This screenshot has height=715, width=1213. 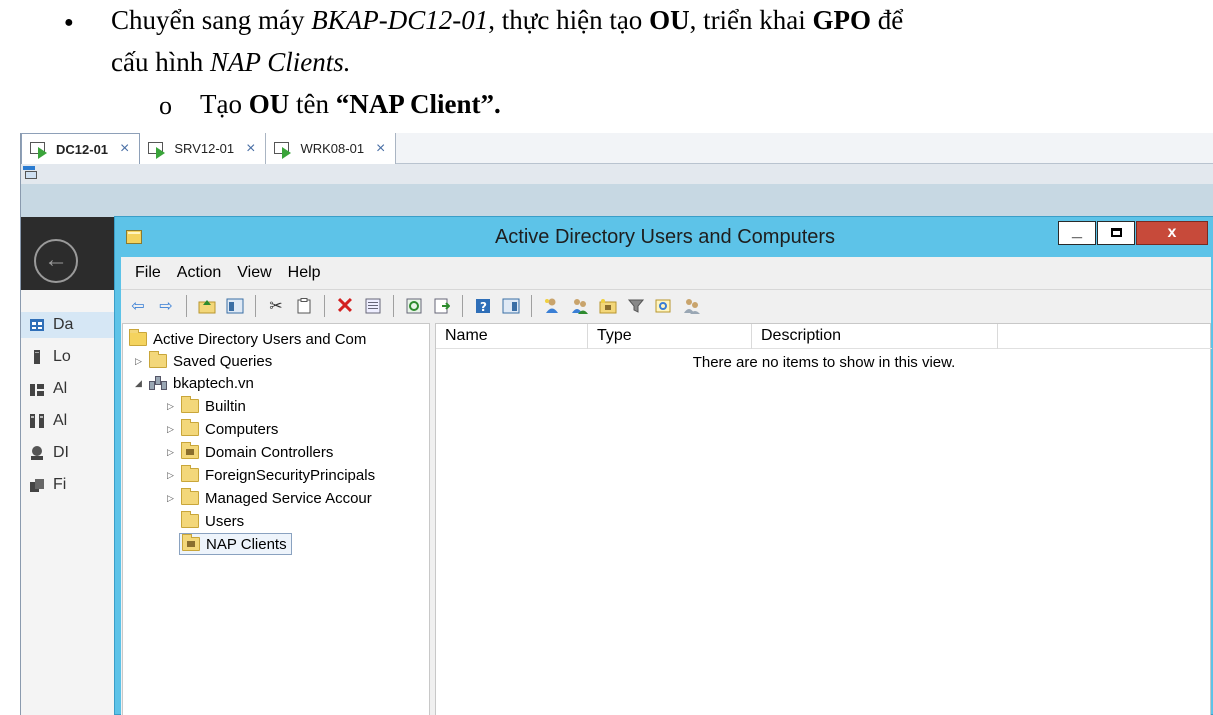 I want to click on close-button: x, so click(x=1172, y=233).